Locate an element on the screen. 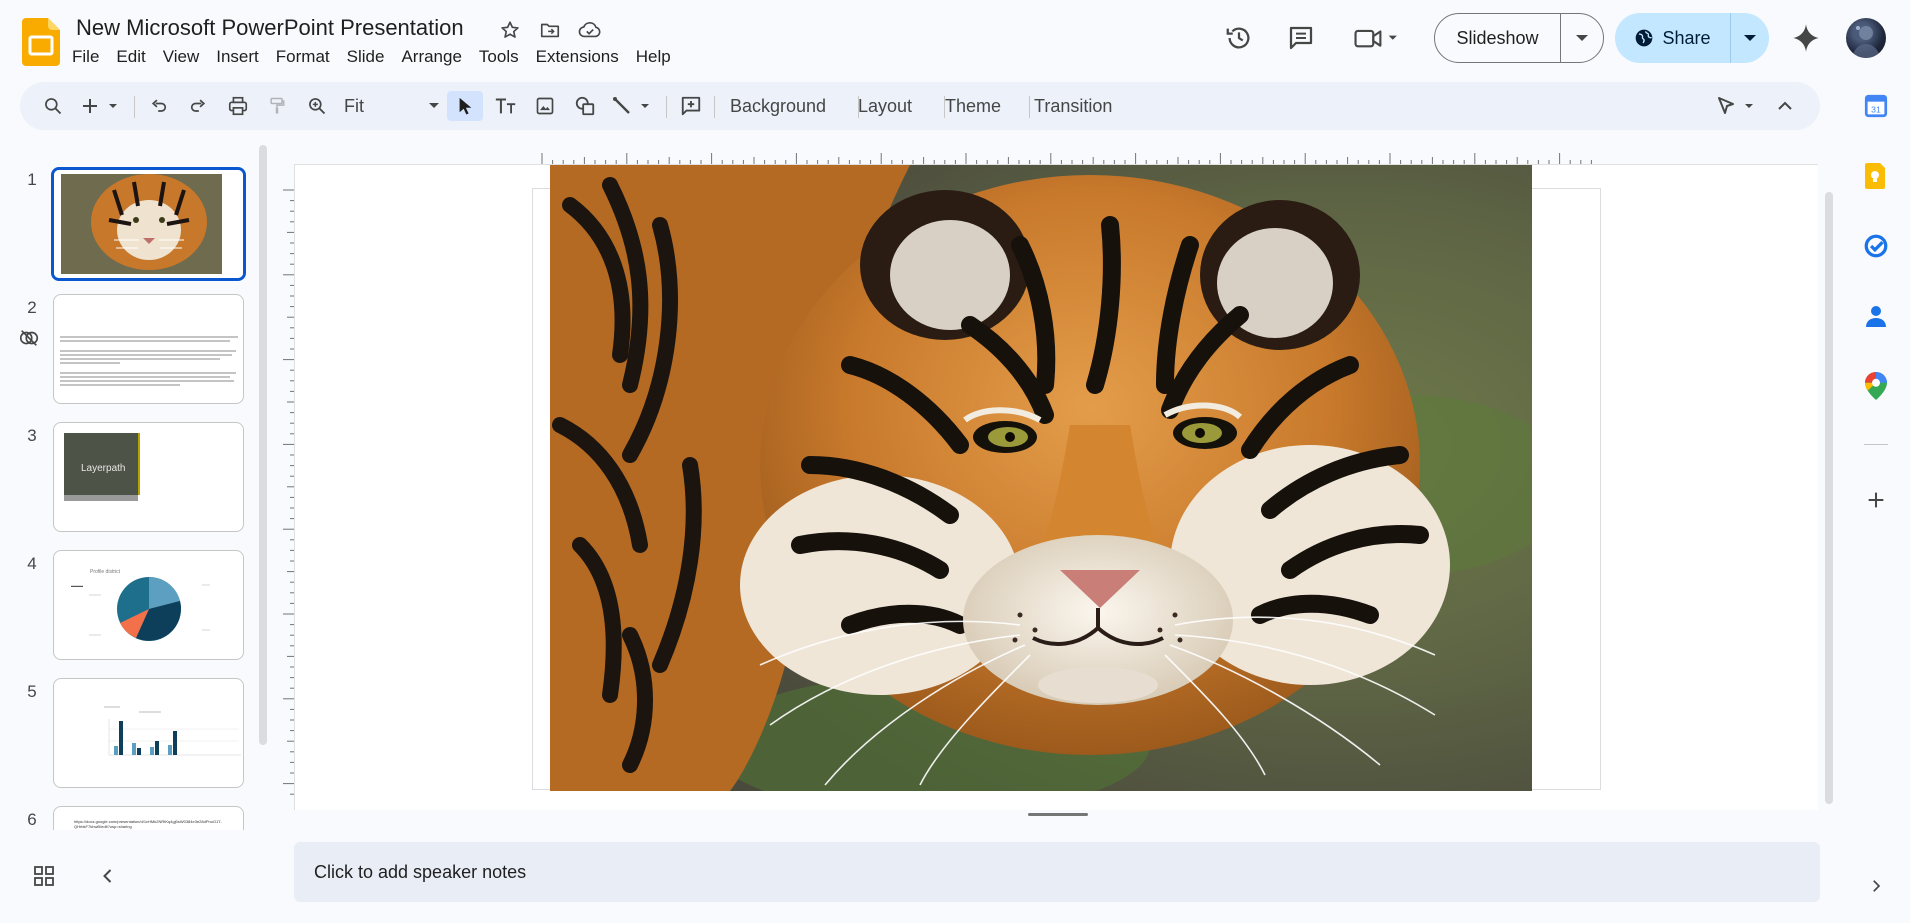 This screenshot has height=923, width=1910. notes-resize-handle is located at coordinates (1058, 814).